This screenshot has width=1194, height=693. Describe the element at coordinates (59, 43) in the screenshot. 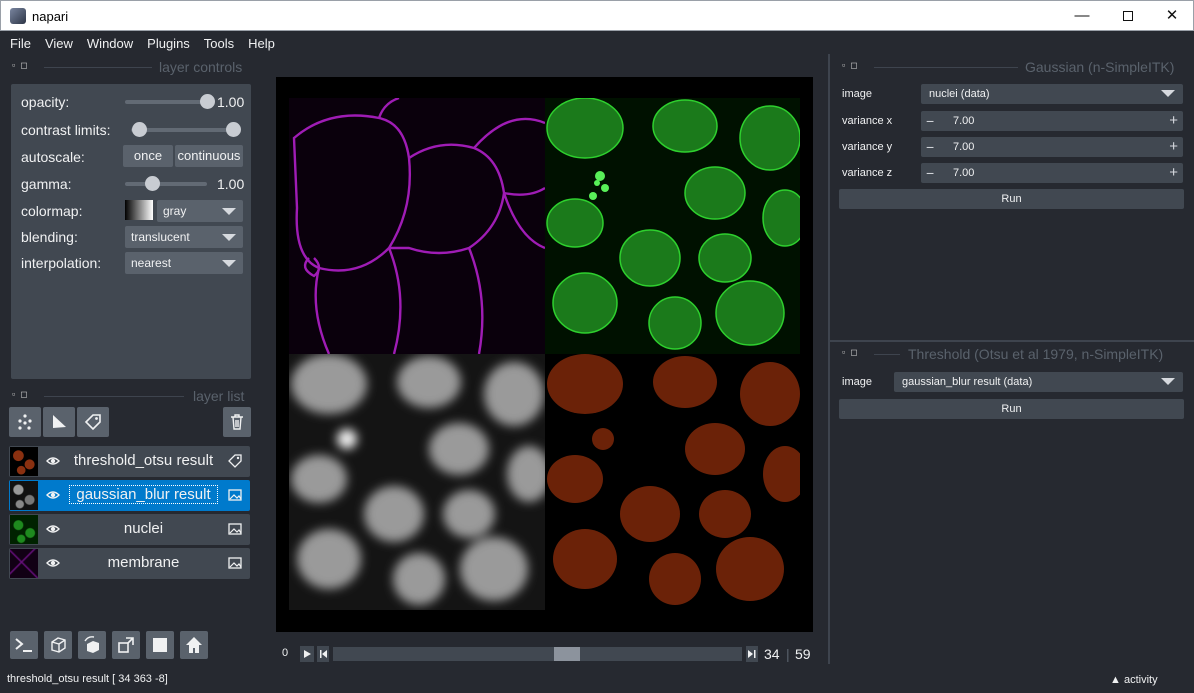

I see `menu-view: View` at that location.